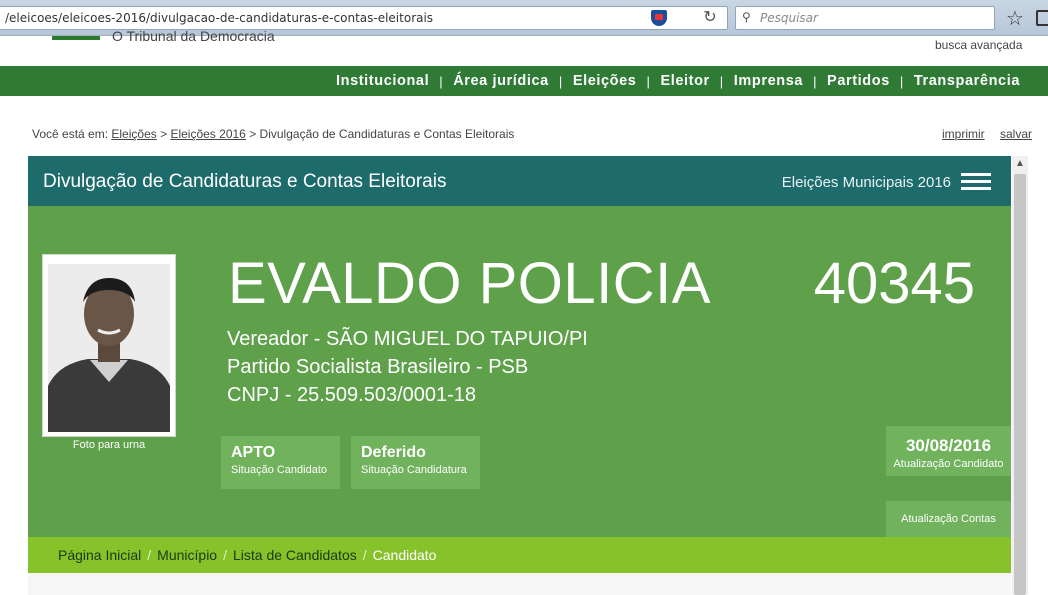  Describe the element at coordinates (253, 452) in the screenshot. I see `candidate-status-value: APTO` at that location.